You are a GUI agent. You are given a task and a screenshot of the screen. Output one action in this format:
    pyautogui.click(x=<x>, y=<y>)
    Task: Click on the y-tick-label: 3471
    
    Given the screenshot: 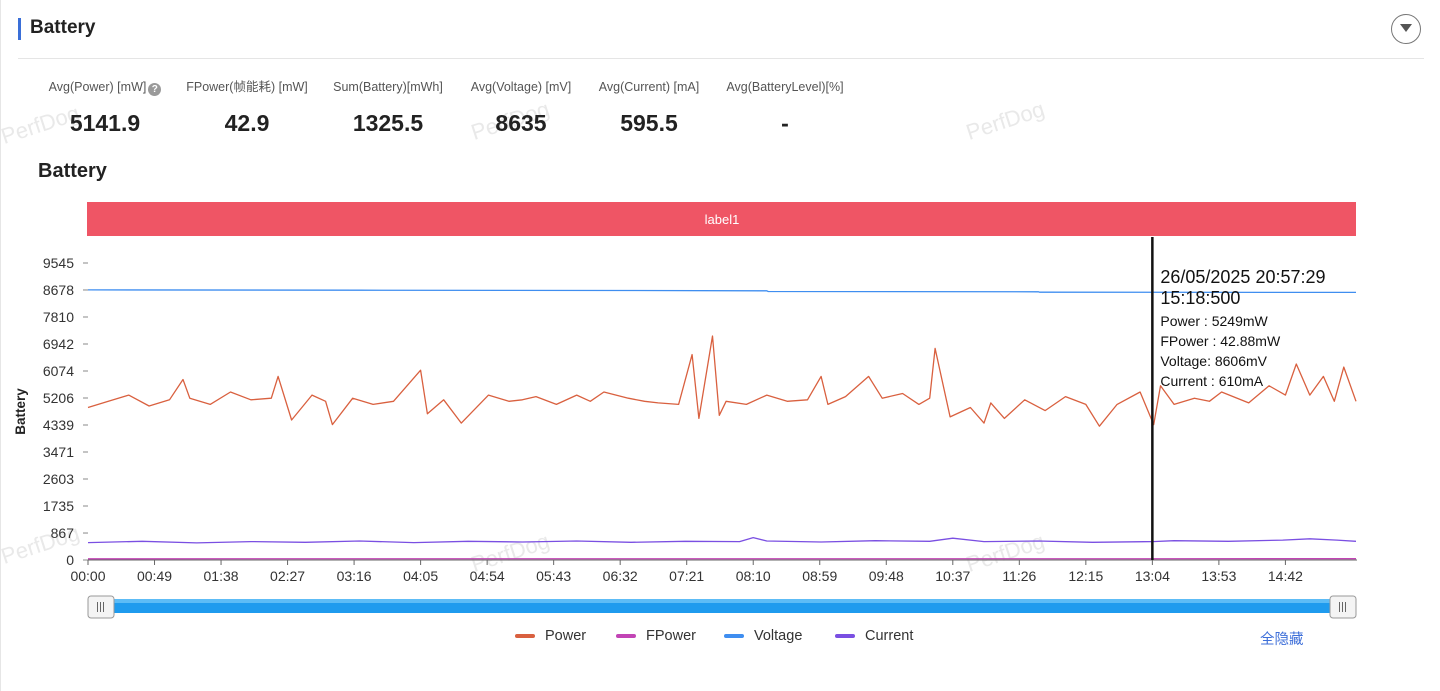 What is the action you would take?
    pyautogui.click(x=58, y=452)
    